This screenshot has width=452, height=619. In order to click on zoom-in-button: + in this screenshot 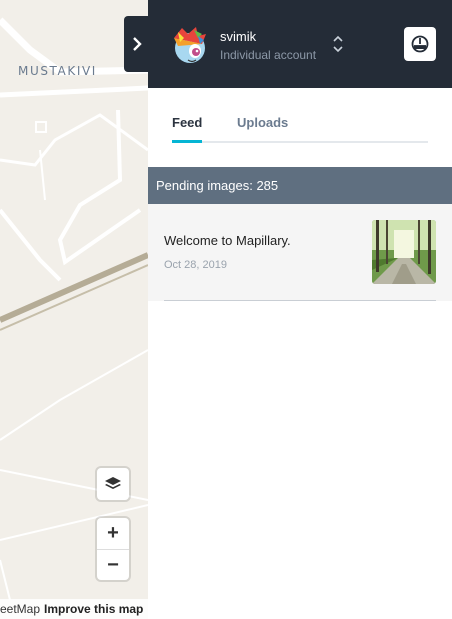, I will do `click(113, 533)`.